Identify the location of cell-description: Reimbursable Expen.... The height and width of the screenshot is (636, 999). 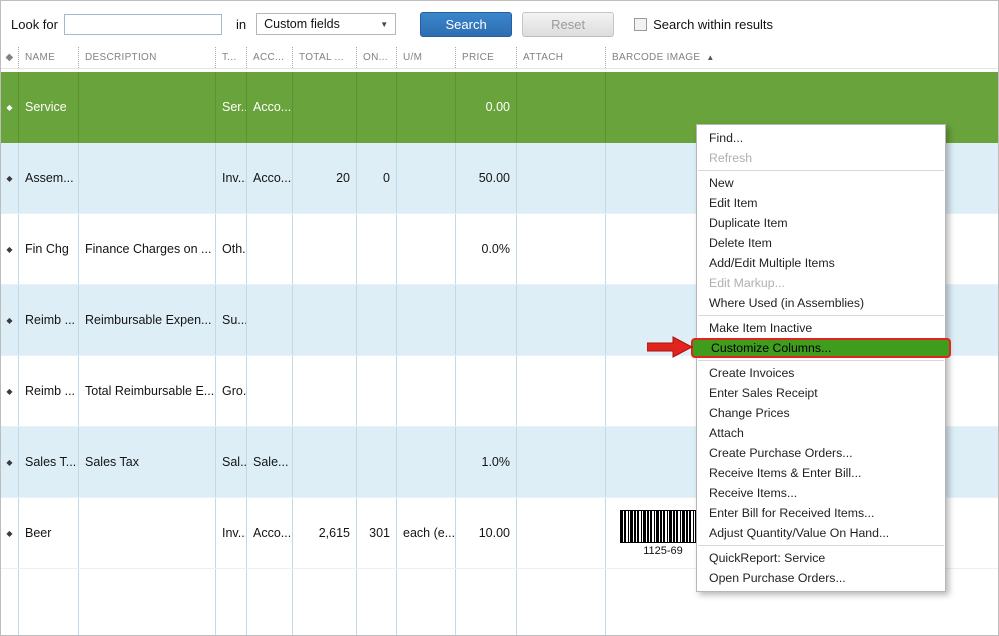
(147, 320).